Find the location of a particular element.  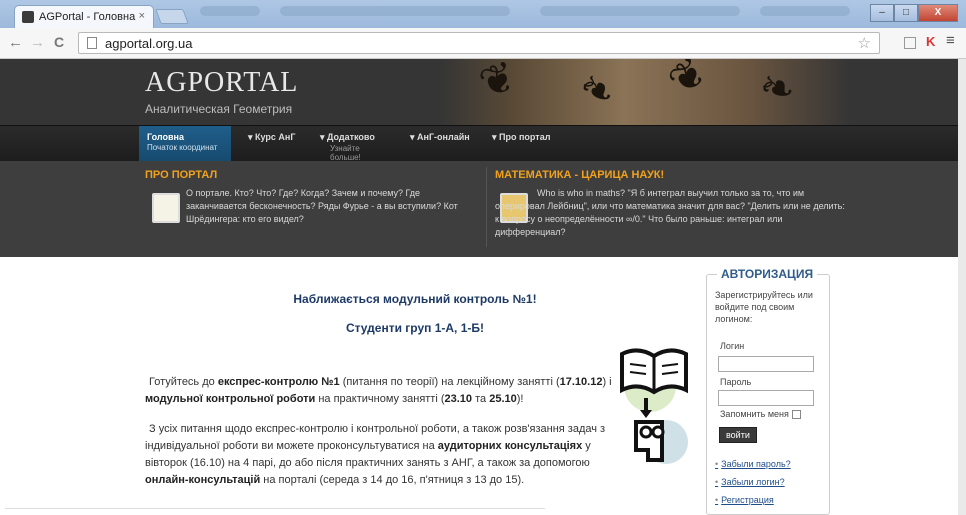

reload-icon: C is located at coordinates (59, 42).